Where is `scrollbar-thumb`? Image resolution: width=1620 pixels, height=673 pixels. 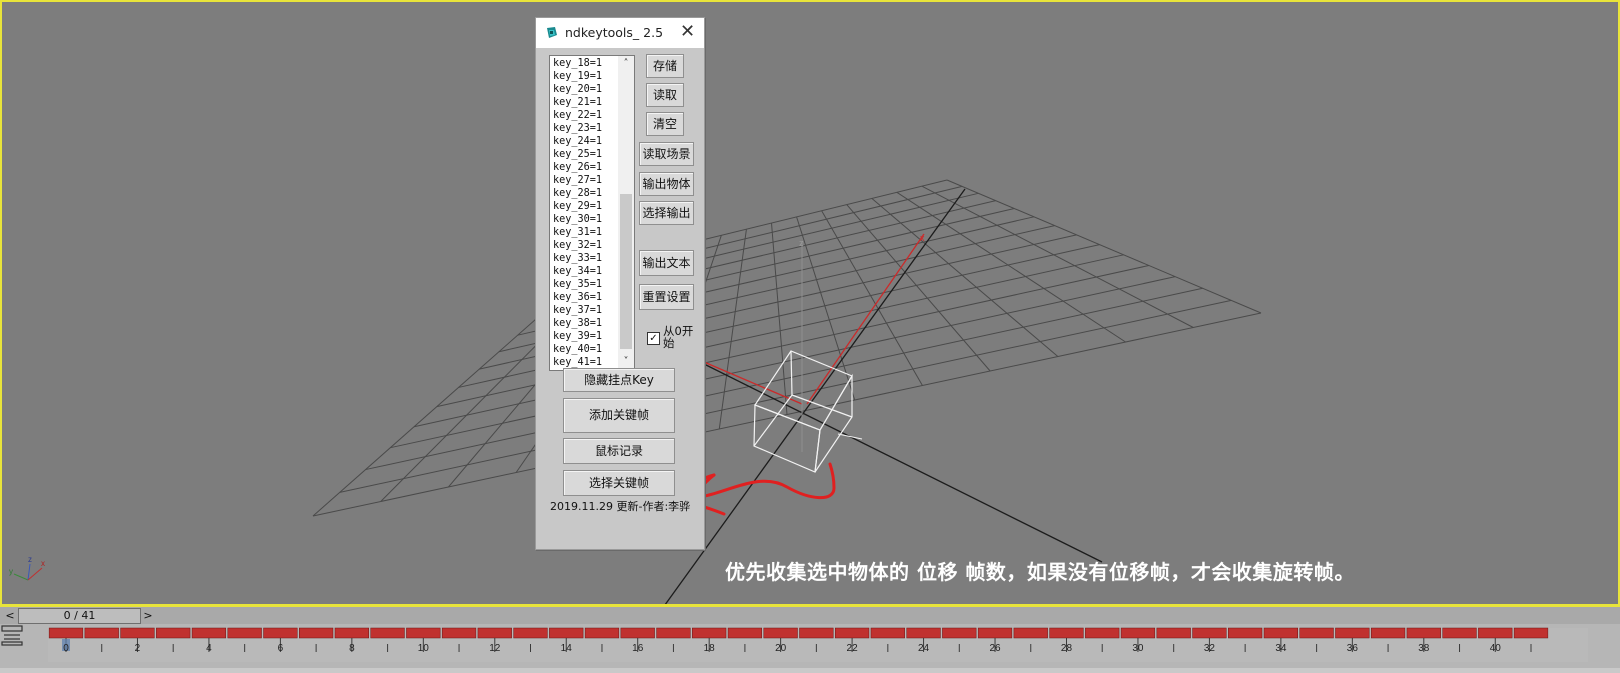 scrollbar-thumb is located at coordinates (626, 271).